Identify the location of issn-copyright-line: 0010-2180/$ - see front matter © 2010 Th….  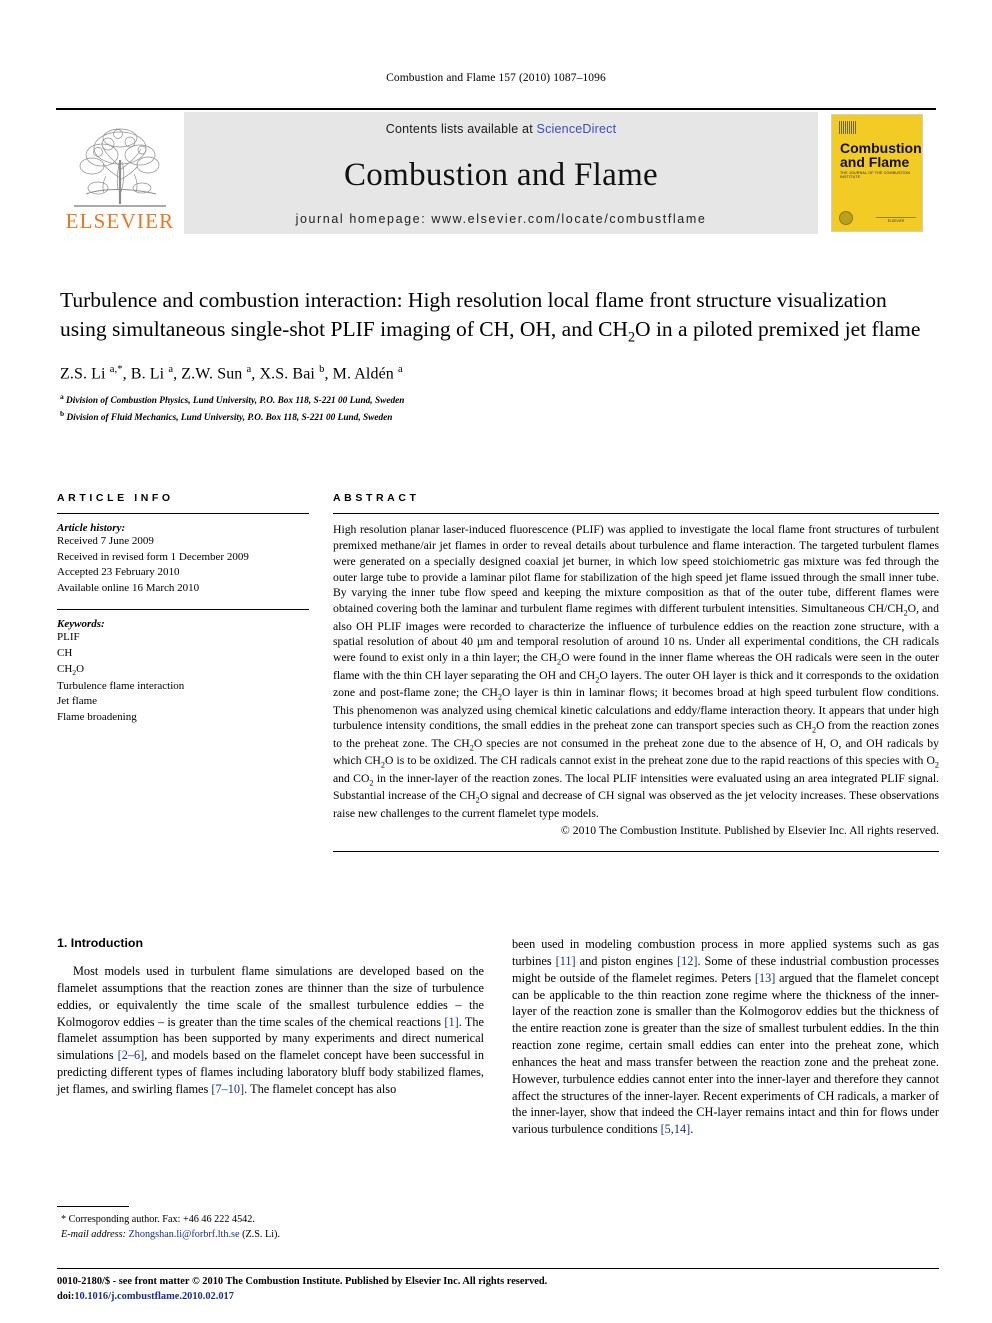
(302, 1281).